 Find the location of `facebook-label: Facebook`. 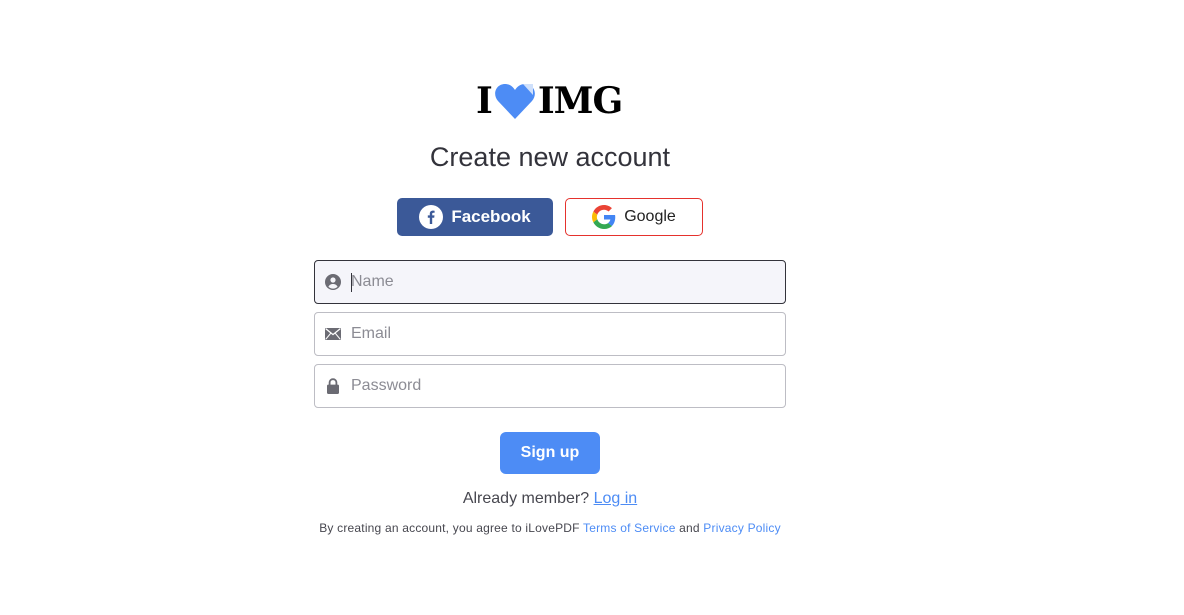

facebook-label: Facebook is located at coordinates (491, 216).